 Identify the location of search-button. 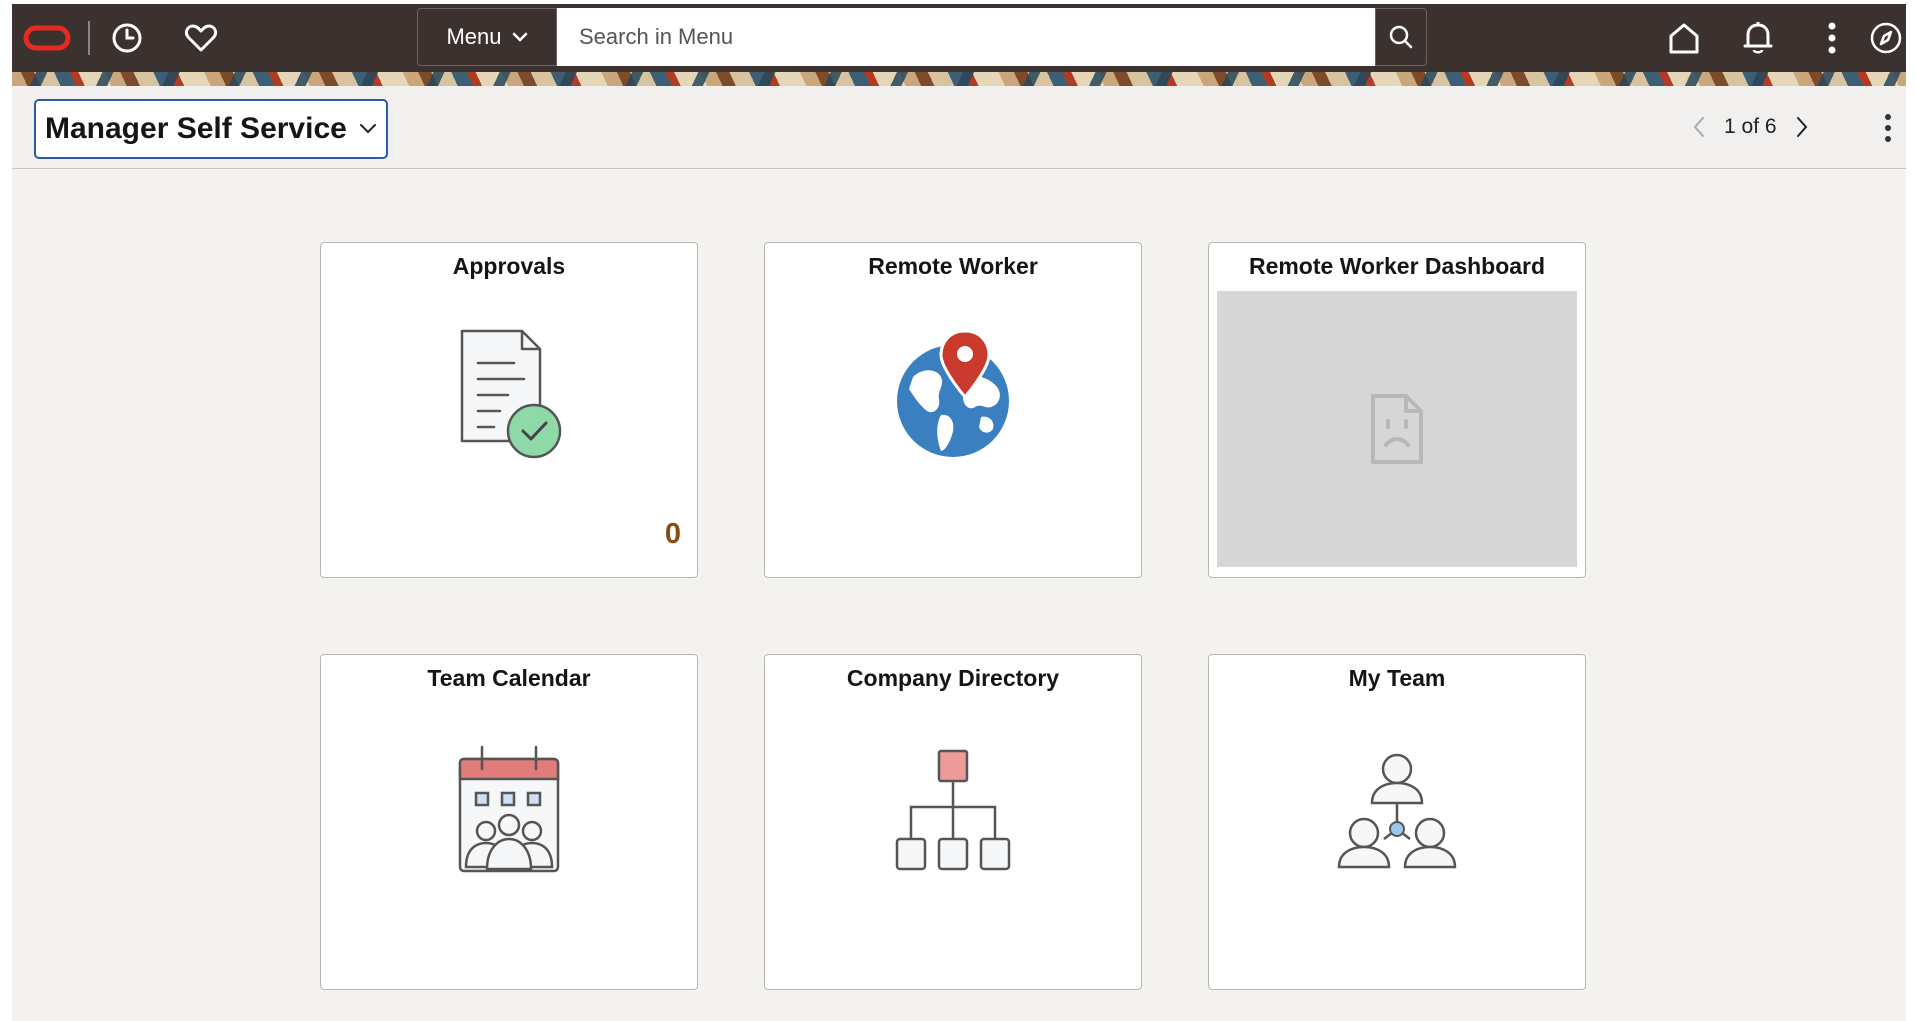
(1401, 37).